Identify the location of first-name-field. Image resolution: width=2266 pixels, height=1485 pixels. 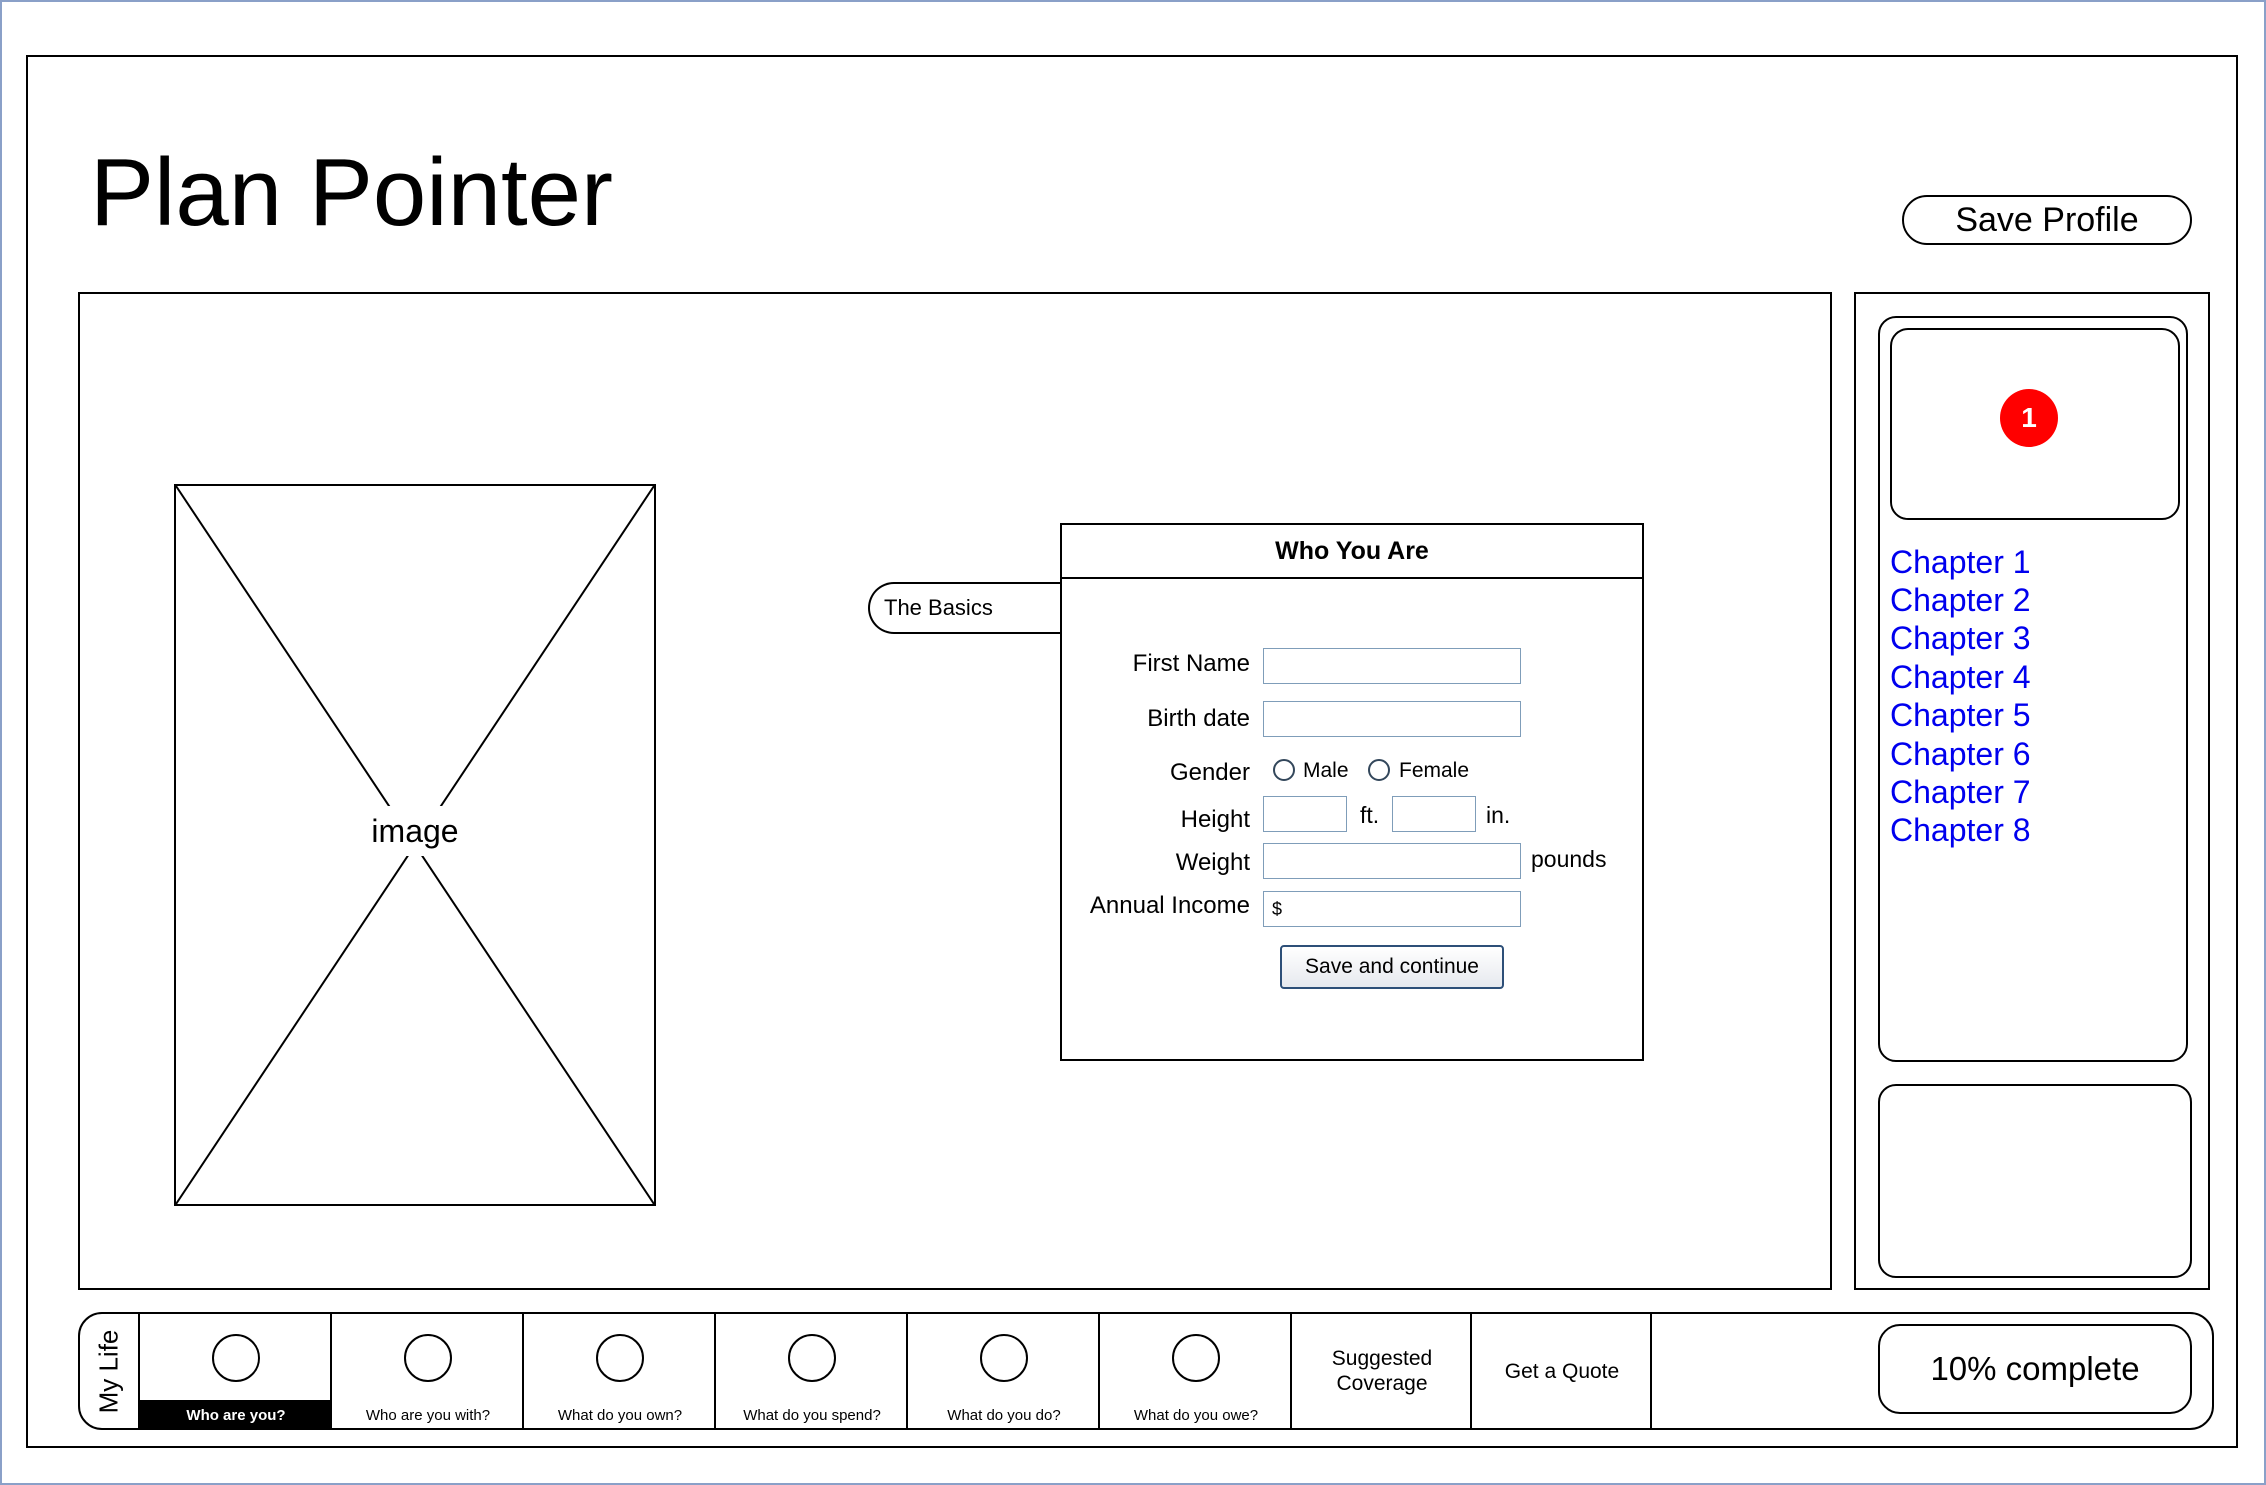
(1392, 666).